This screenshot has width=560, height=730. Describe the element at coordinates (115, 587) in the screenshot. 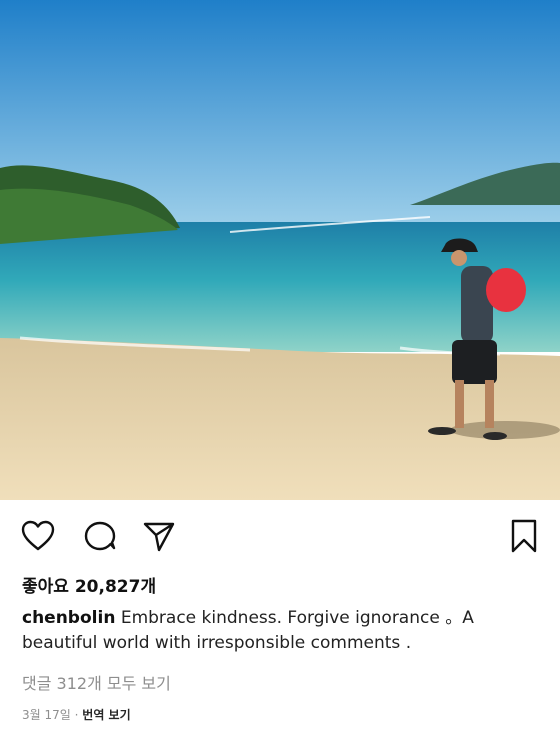

I see `likes-number: 20,827개` at that location.